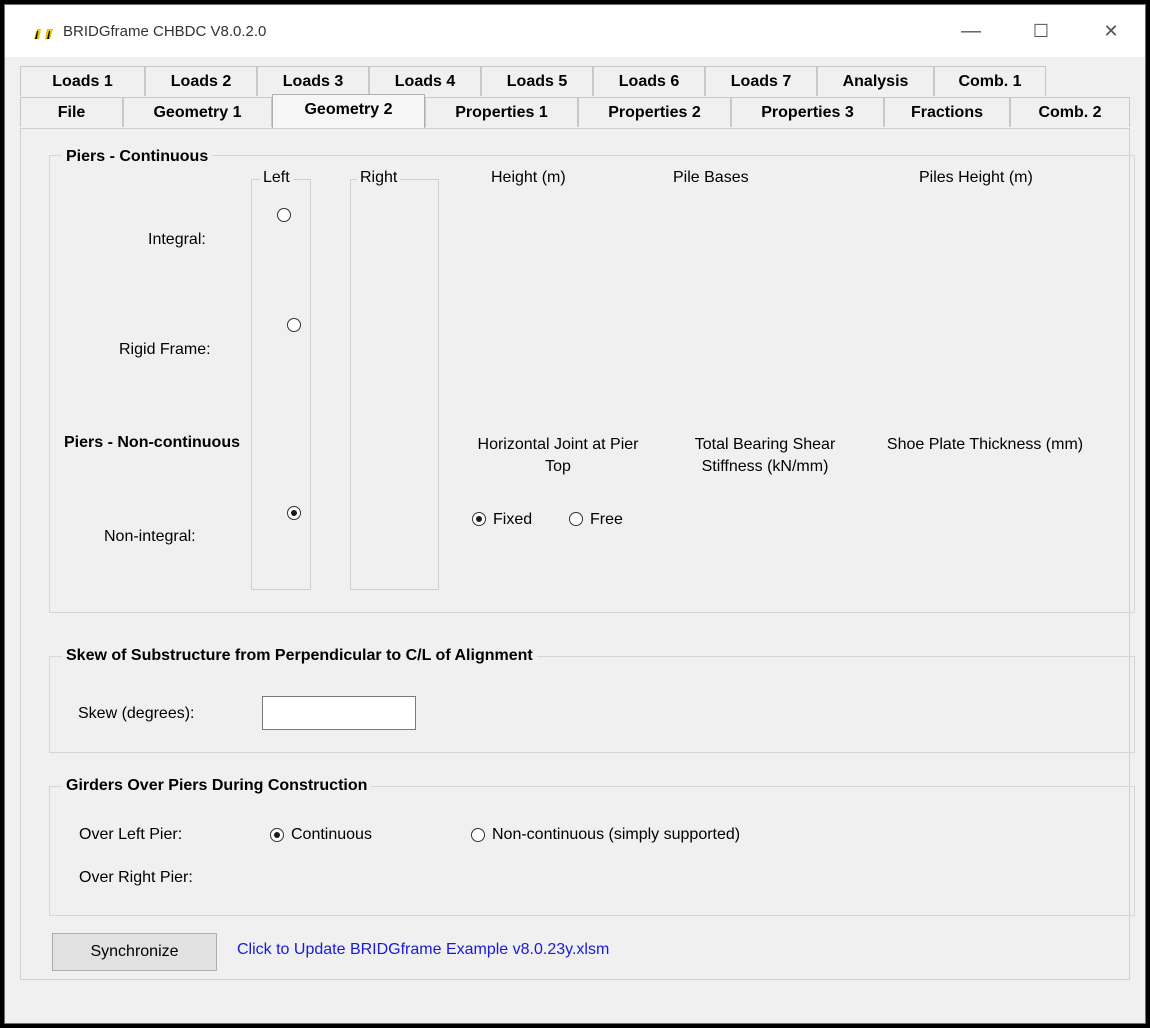 The width and height of the screenshot is (1150, 1028). What do you see at coordinates (606, 519) in the screenshot?
I see `joint-free-label: Free` at bounding box center [606, 519].